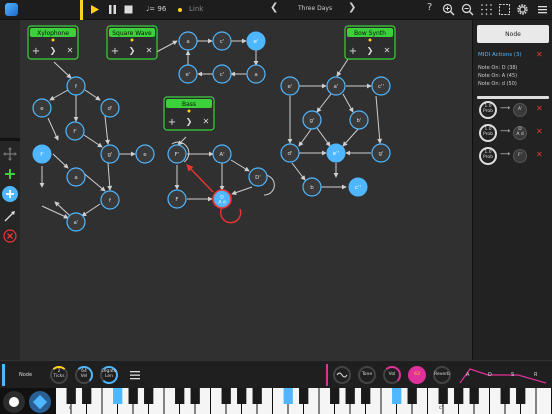 This screenshot has width=552, height=414. I want to click on graph-node-bowsynth: a', so click(336, 86).